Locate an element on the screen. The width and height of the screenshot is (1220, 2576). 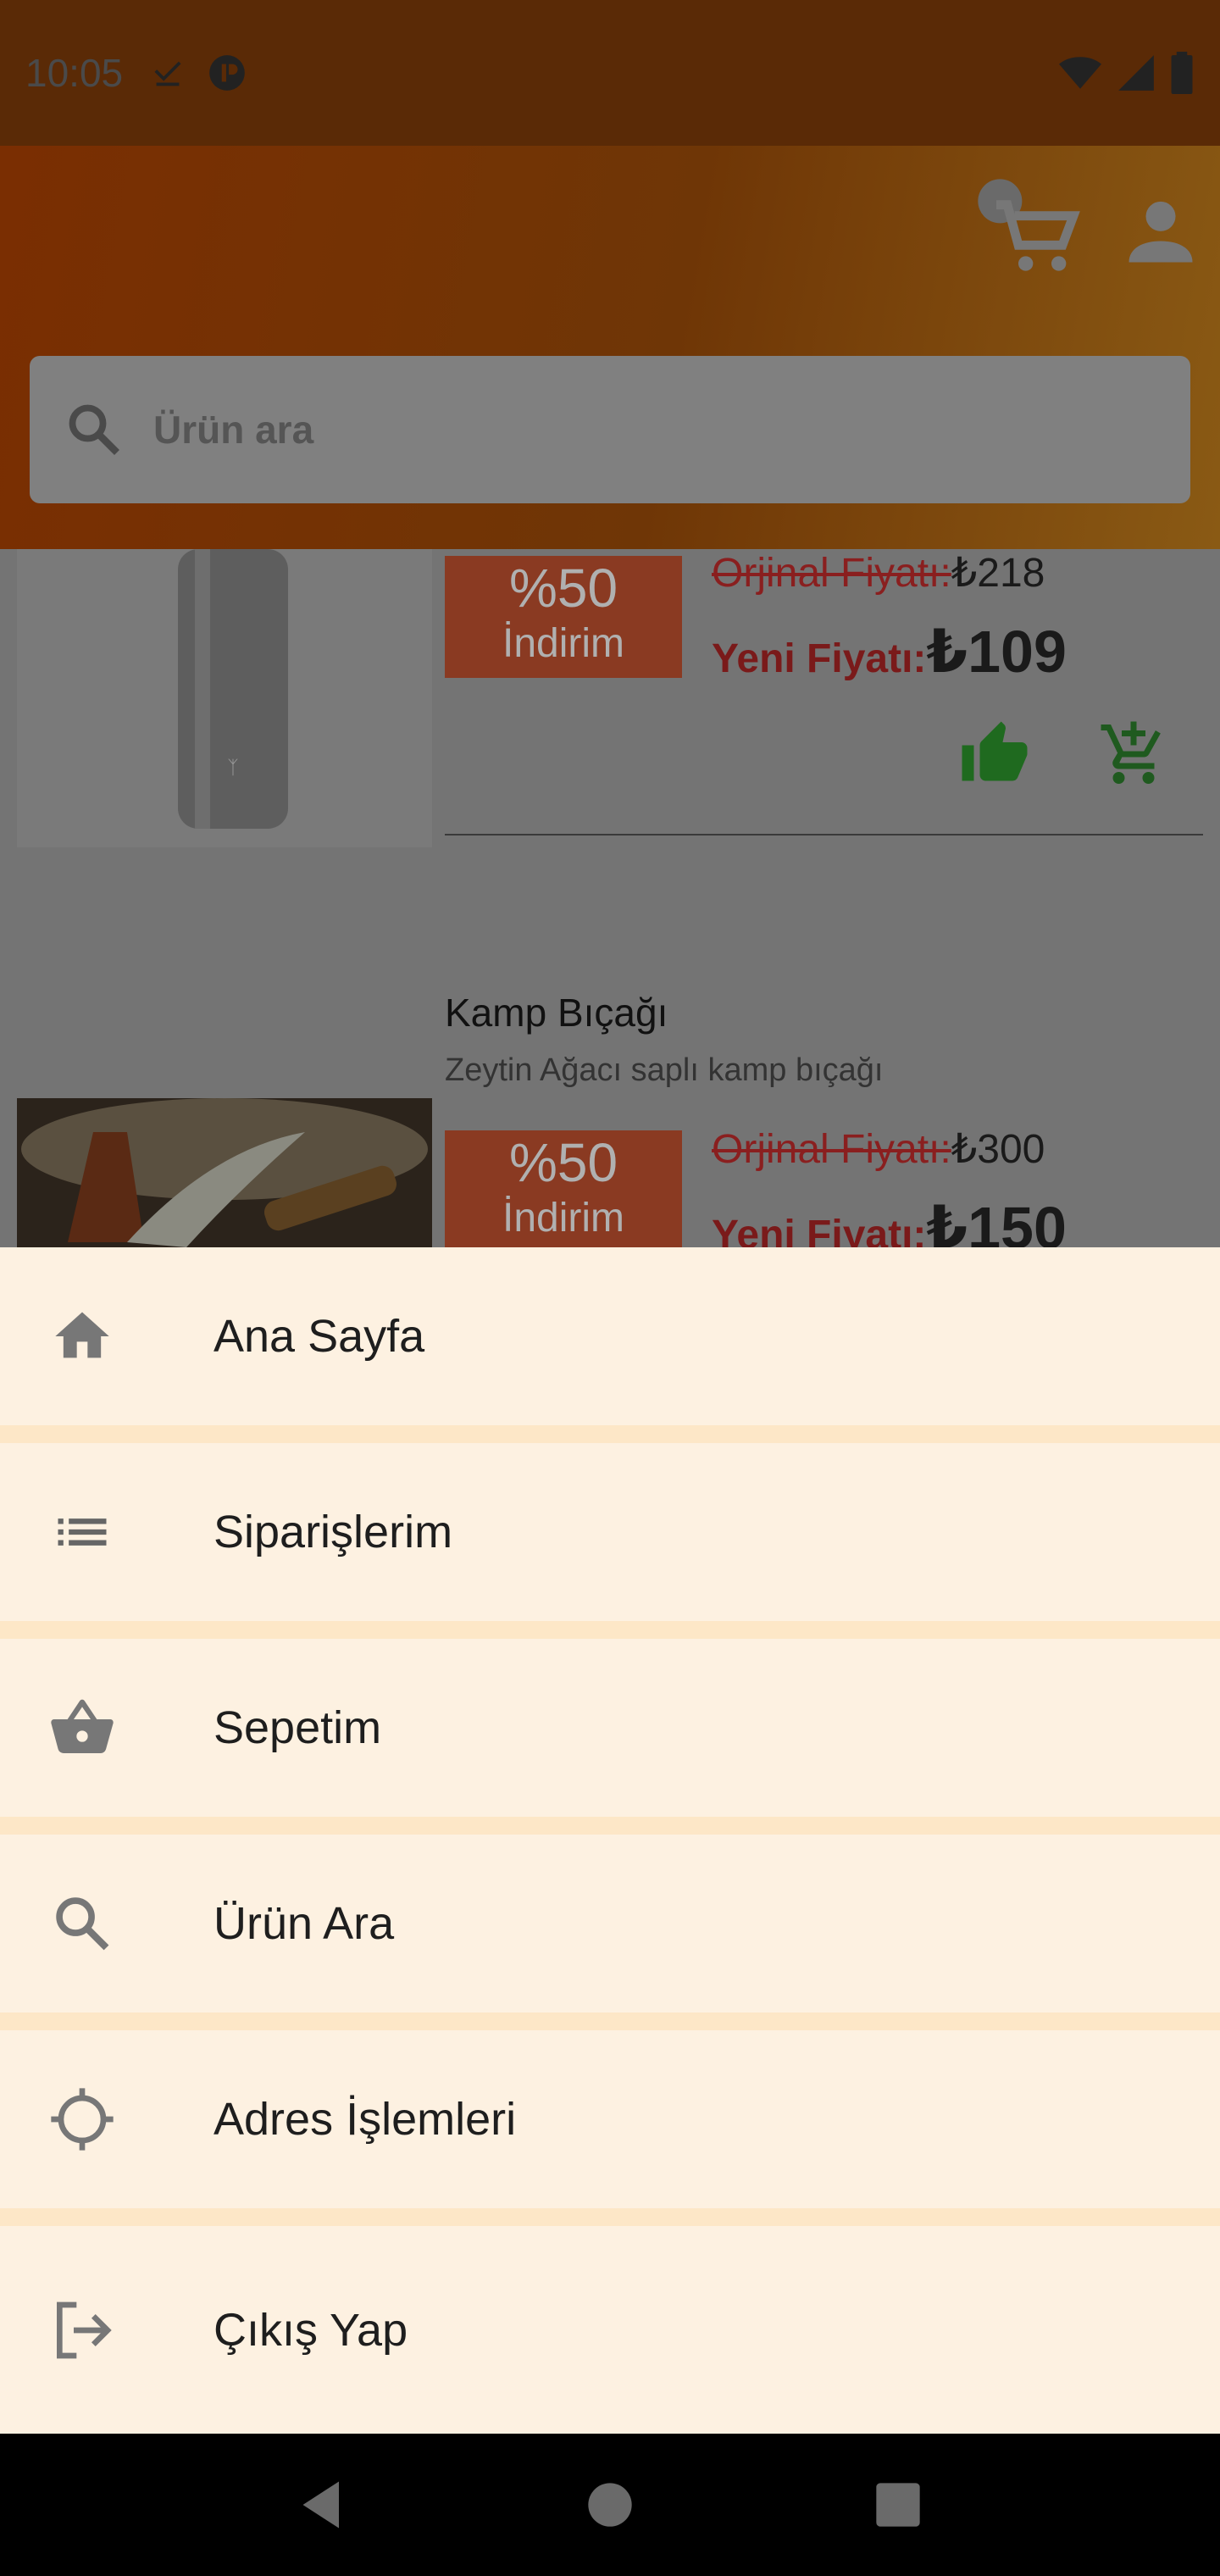
search-bar is located at coordinates (610, 429).